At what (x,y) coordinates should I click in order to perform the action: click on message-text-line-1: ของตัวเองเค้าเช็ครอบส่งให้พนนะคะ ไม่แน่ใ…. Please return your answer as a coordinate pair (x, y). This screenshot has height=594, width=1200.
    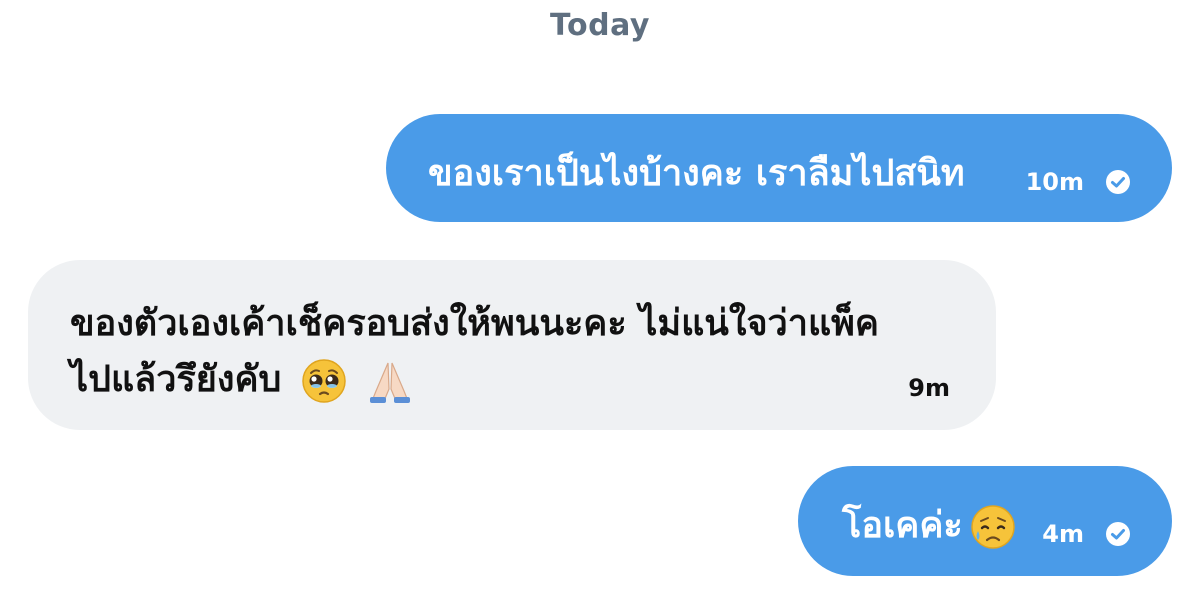
    Looking at the image, I should click on (474, 323).